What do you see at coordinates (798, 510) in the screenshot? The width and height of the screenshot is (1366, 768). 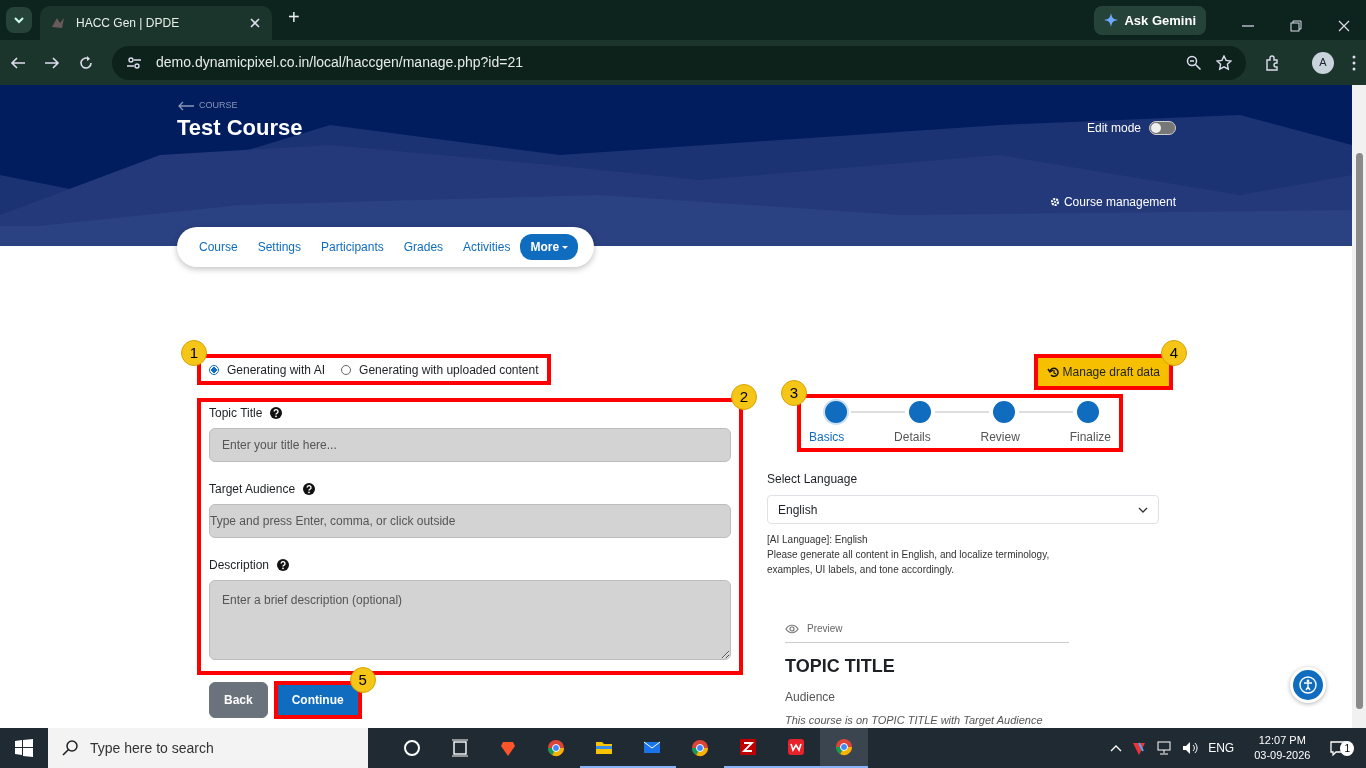 I see `select-value: English` at bounding box center [798, 510].